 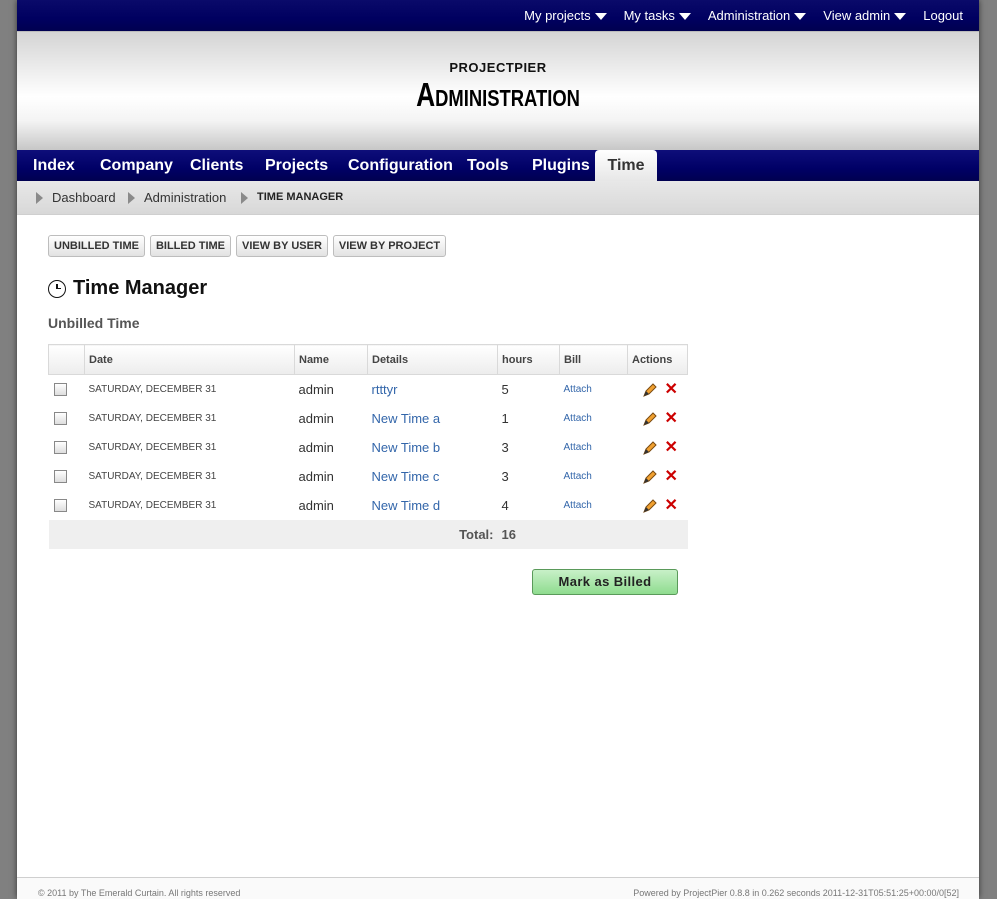 What do you see at coordinates (557, 15) in the screenshot?
I see `my-projects-label: My projects` at bounding box center [557, 15].